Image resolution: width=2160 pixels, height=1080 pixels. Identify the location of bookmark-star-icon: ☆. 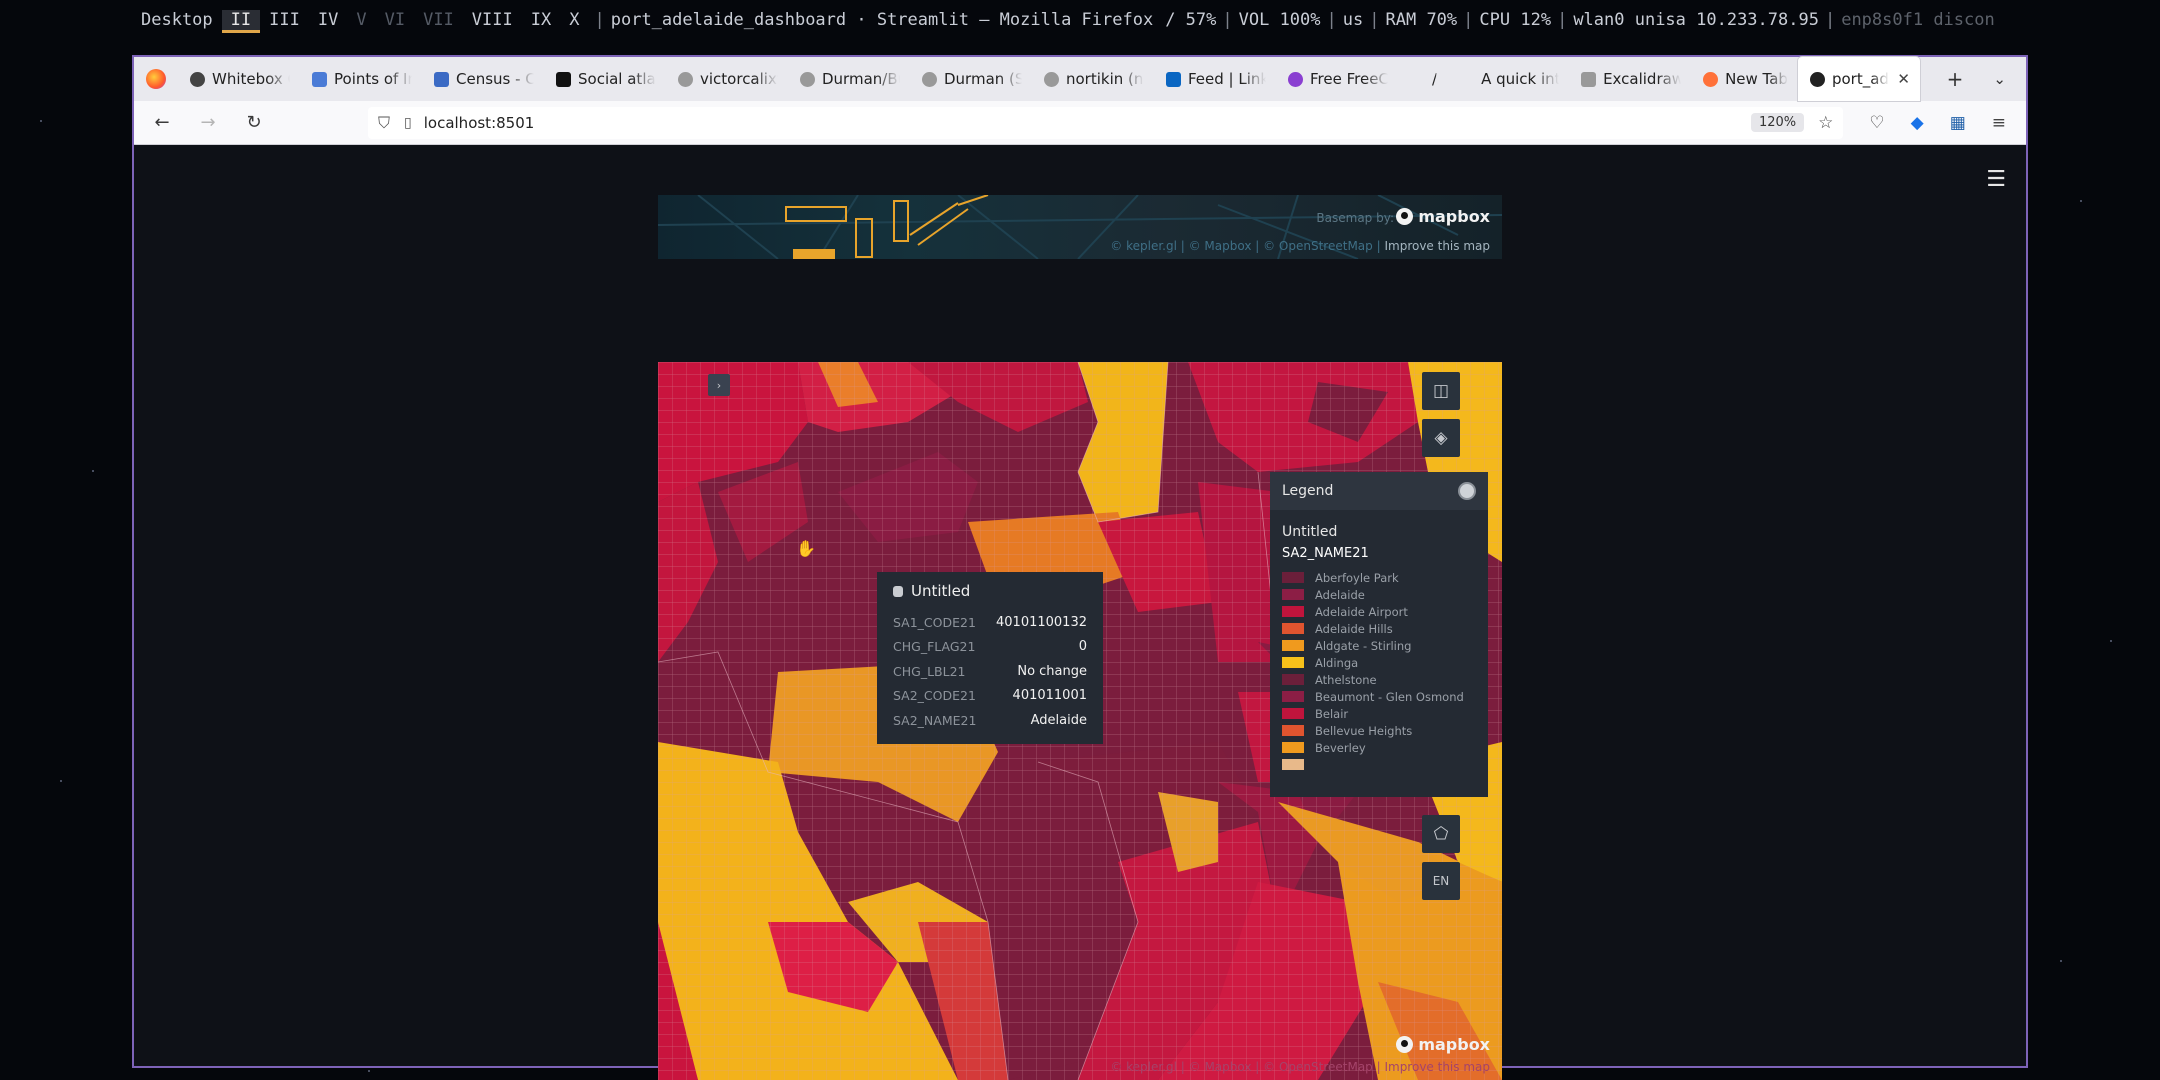
(1825, 123).